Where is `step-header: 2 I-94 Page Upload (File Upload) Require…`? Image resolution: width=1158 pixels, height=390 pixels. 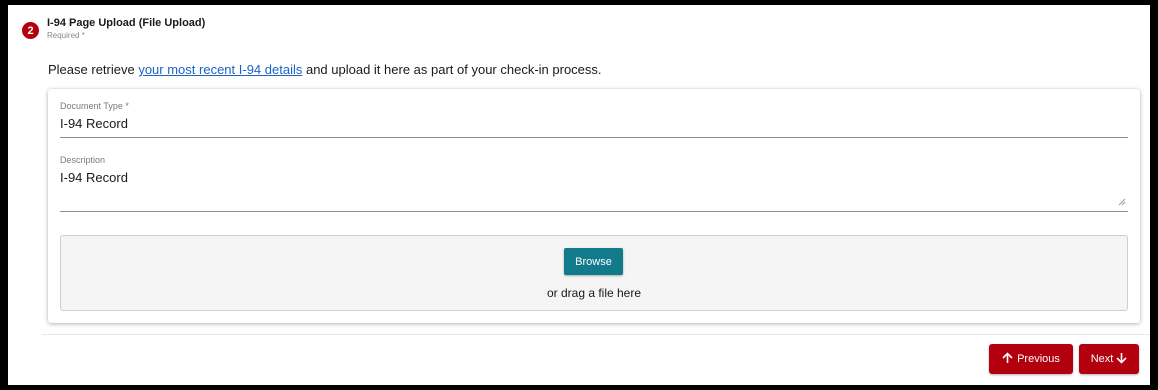
step-header: 2 I-94 Page Upload (File Upload) Require… is located at coordinates (113, 29).